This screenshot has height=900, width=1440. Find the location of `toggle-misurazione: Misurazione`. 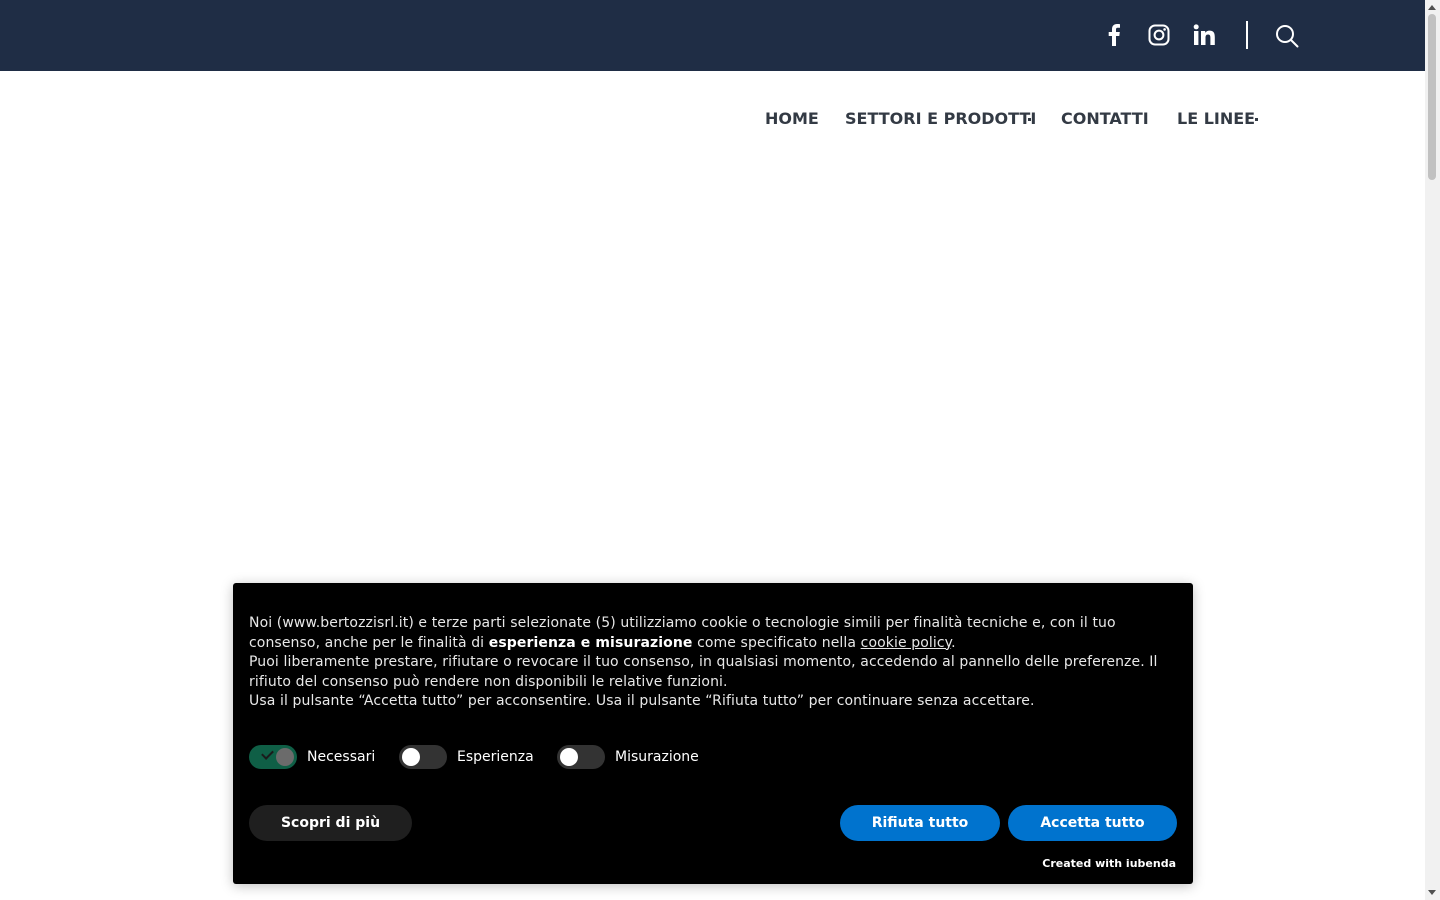

toggle-misurazione: Misurazione is located at coordinates (628, 757).